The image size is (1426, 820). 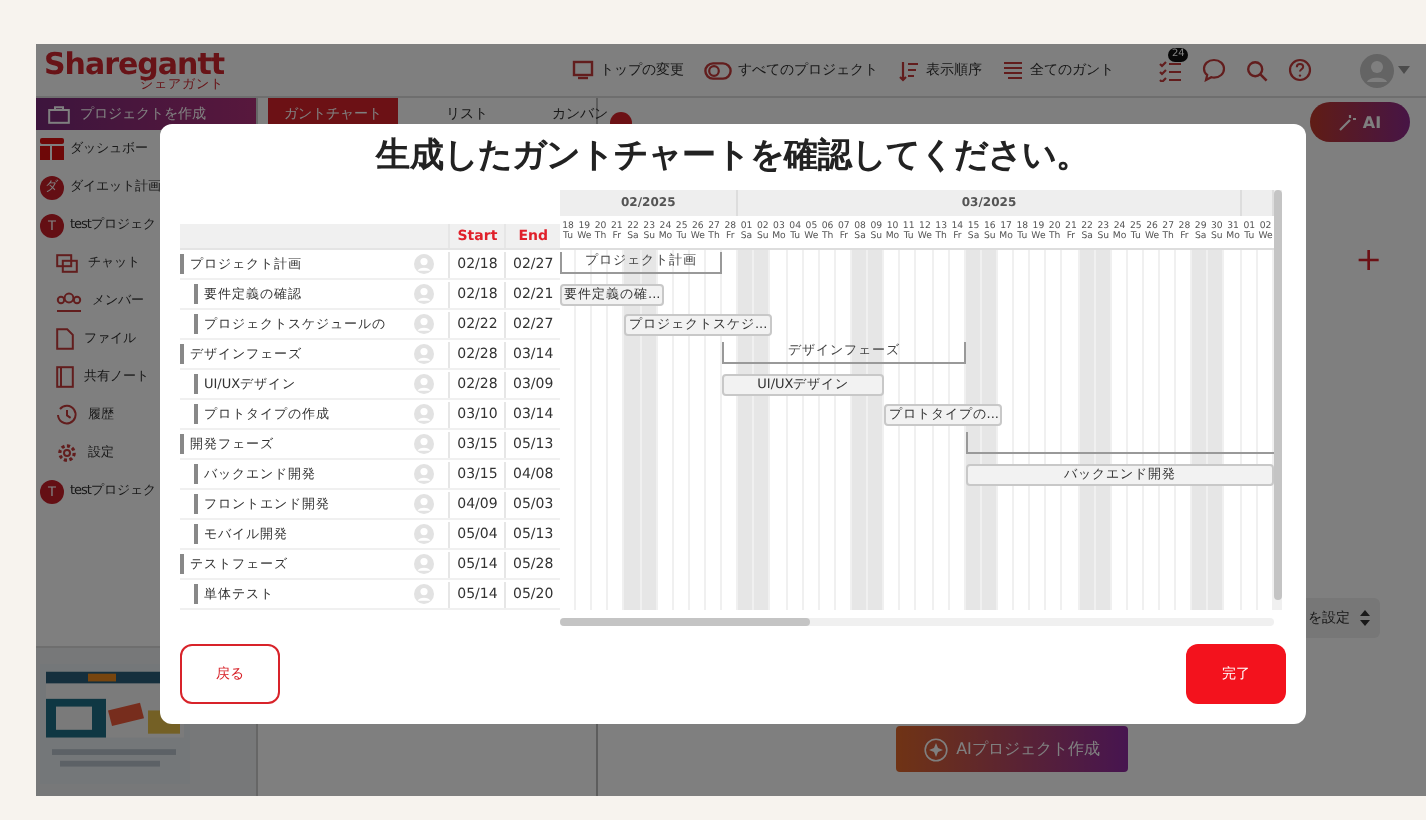 I want to click on user-menu, so click(x=1385, y=70).